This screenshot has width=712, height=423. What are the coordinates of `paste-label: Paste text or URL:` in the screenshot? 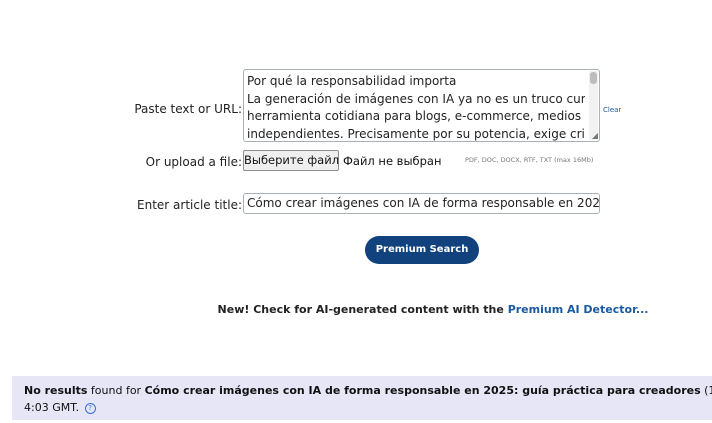 It's located at (188, 109).